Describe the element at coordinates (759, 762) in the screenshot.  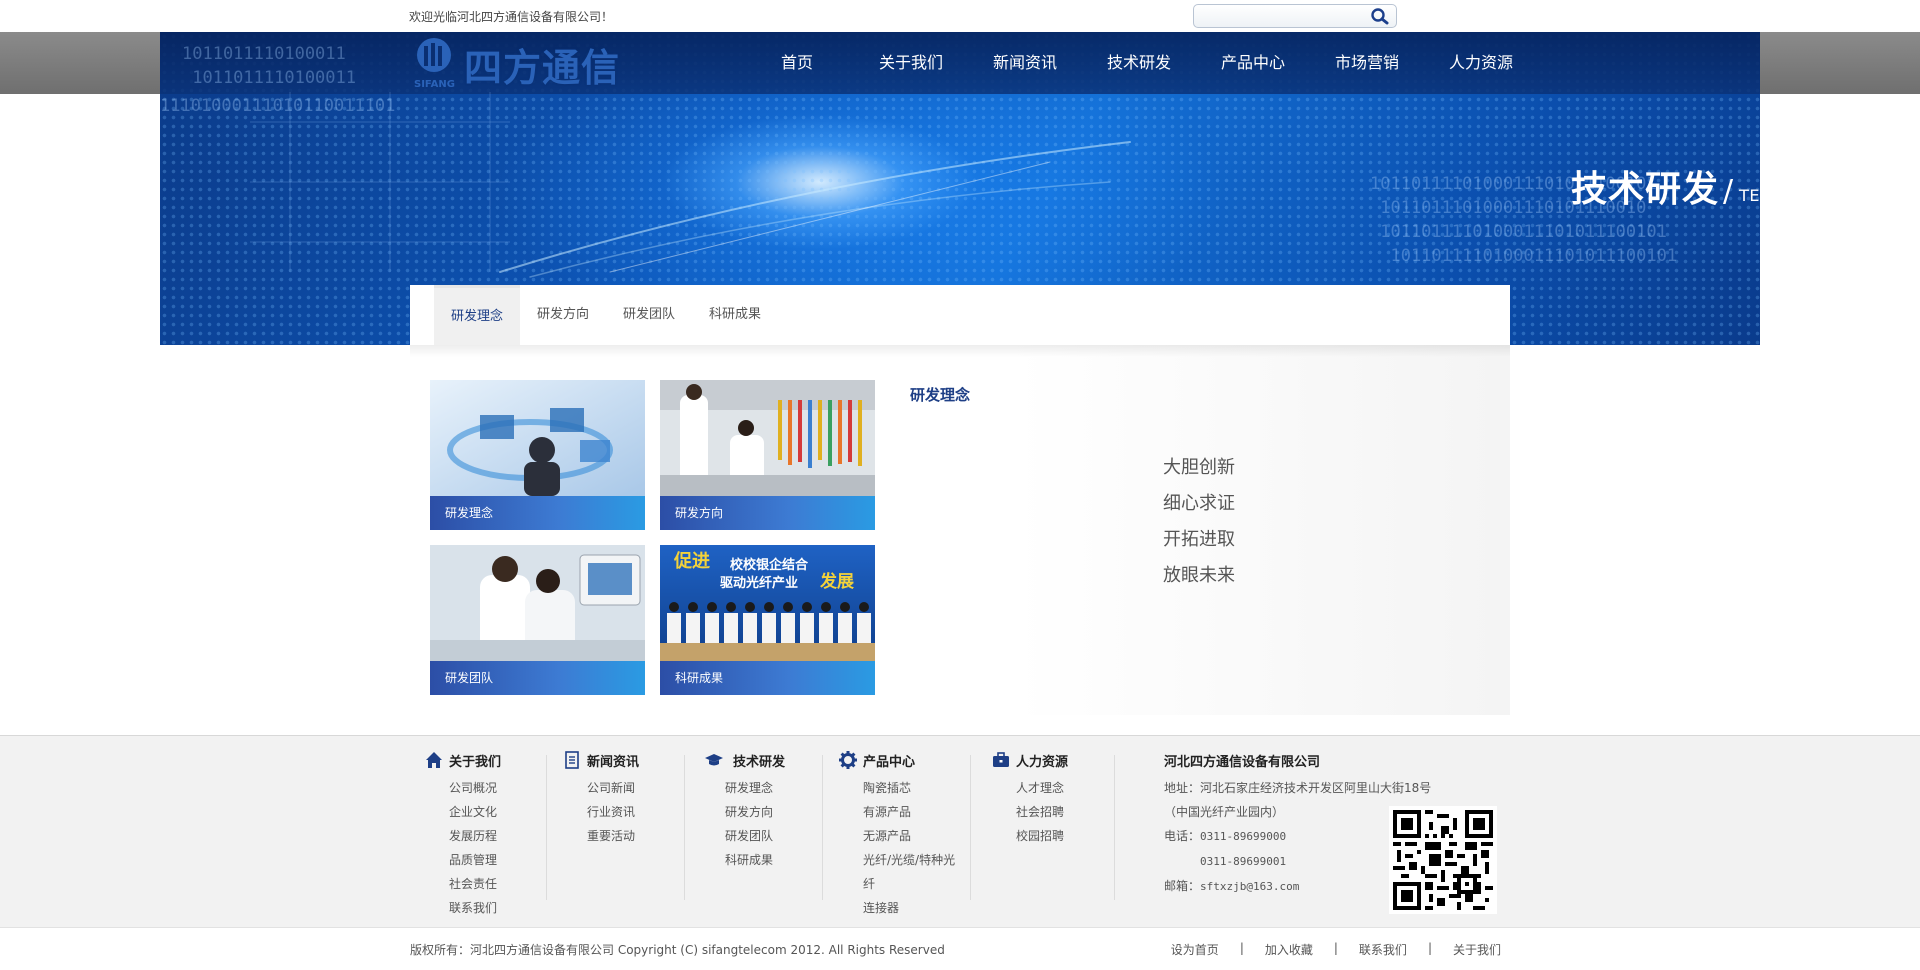
I see `footer-column-label: 技术研发` at that location.